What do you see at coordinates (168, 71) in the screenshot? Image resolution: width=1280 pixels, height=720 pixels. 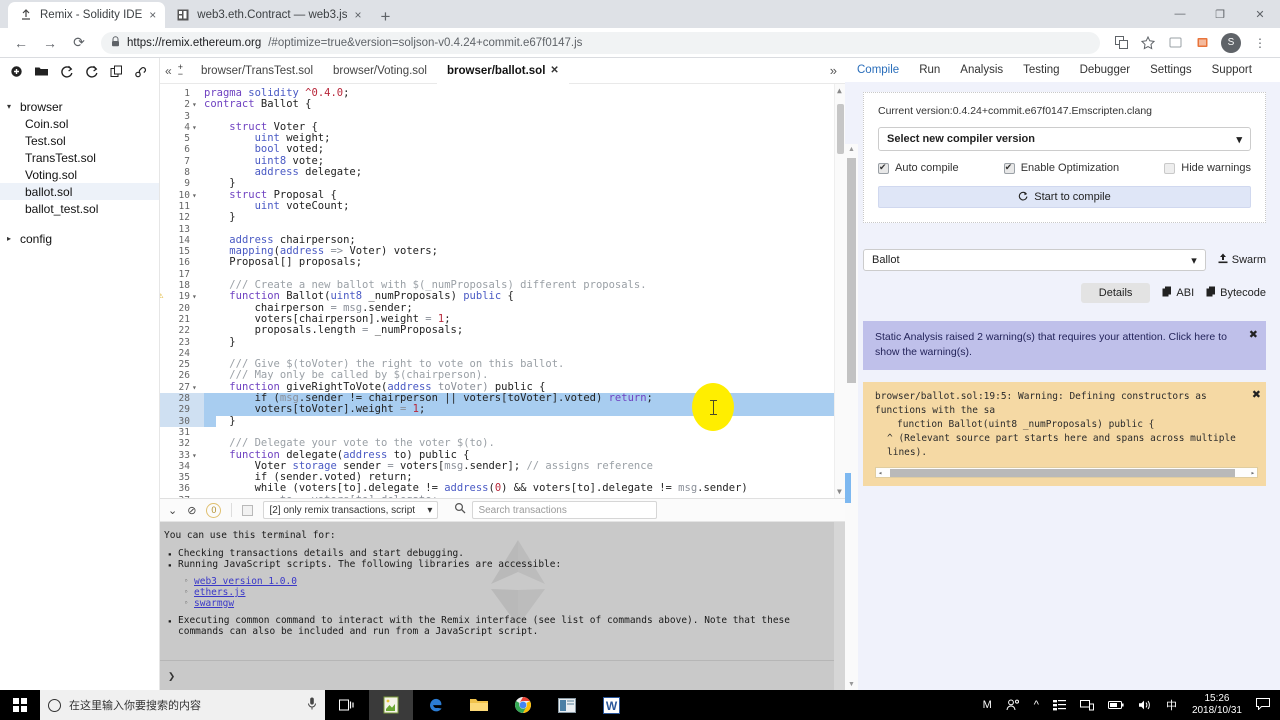 I see `collapse-panel-icon: «` at bounding box center [168, 71].